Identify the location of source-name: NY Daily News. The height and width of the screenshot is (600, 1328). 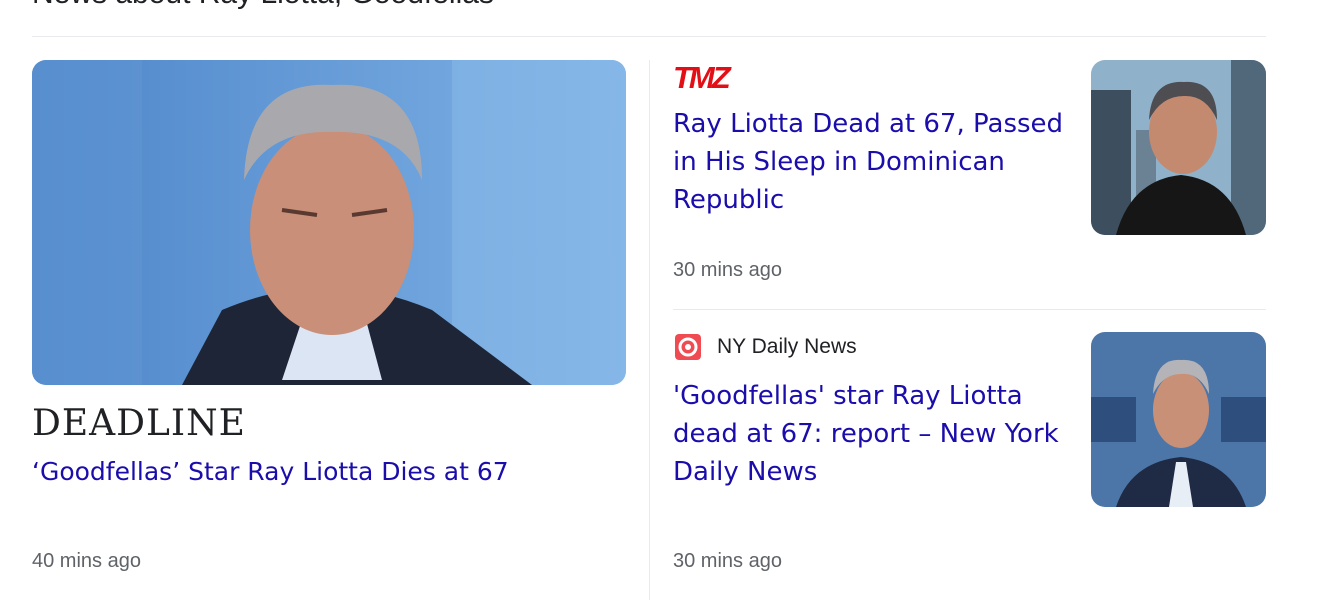
(787, 346).